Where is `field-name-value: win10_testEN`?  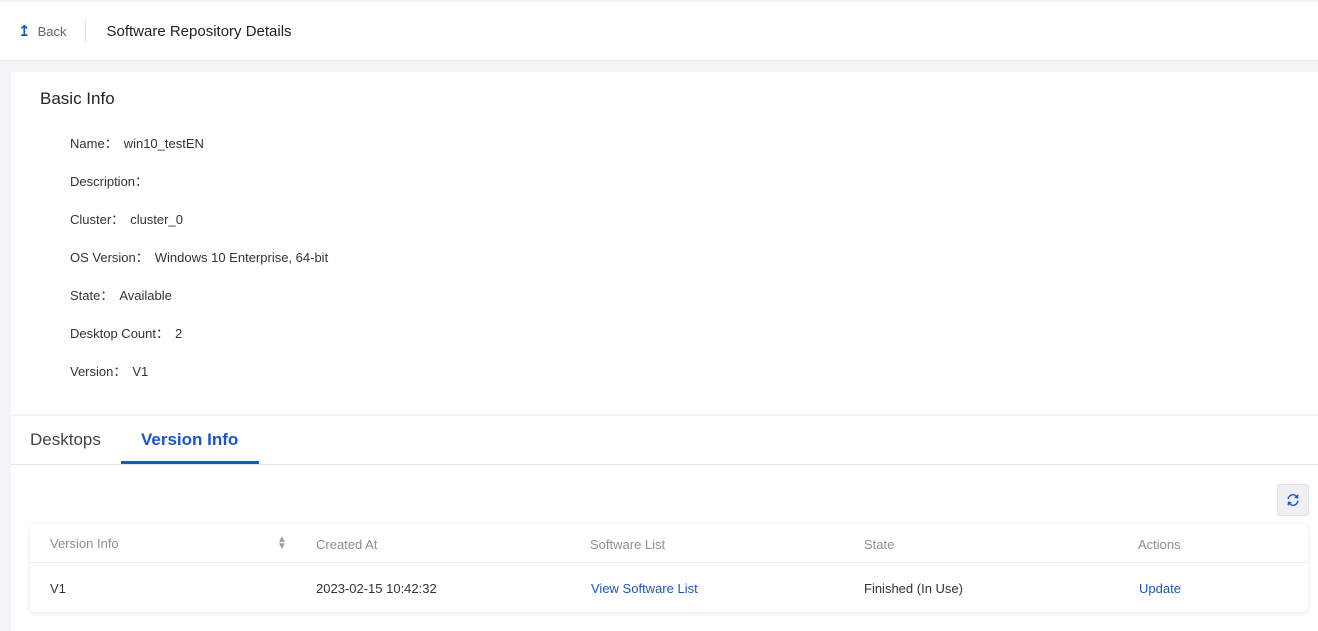
field-name-value: win10_testEN is located at coordinates (163, 143).